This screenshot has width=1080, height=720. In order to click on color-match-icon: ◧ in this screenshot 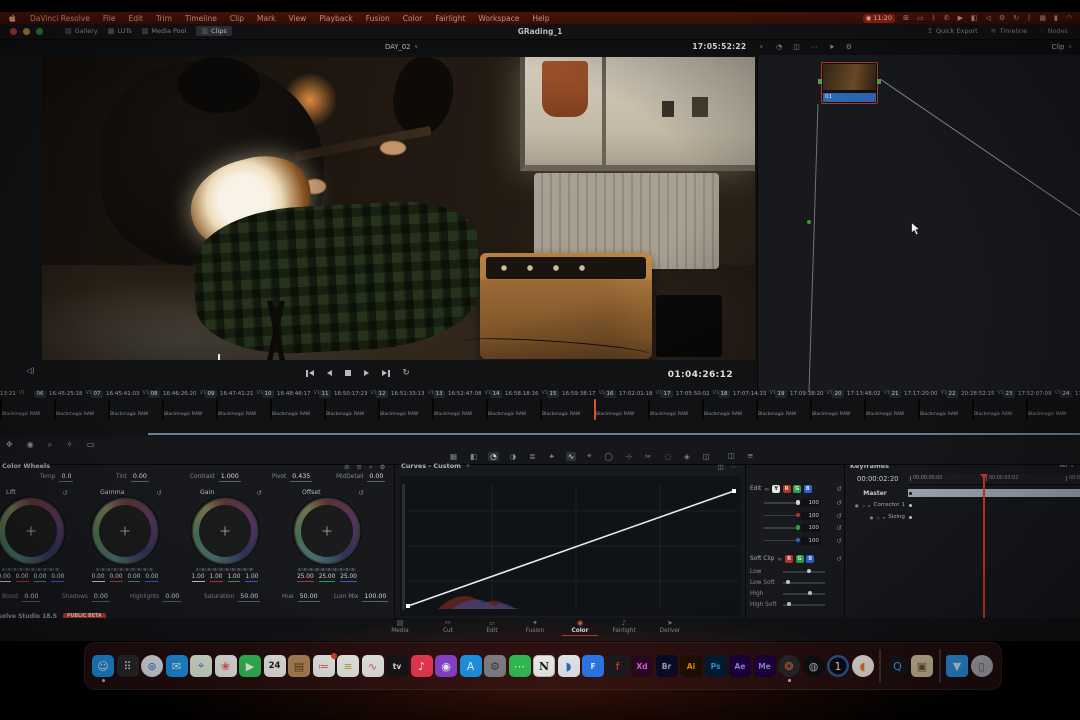, I will do `click(473, 456)`.